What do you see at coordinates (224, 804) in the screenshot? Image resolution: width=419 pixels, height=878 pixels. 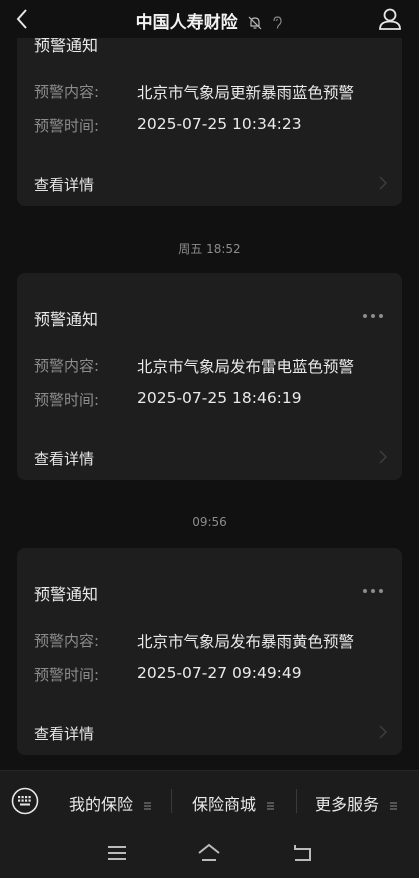 I see `menu-label: 保险商城` at bounding box center [224, 804].